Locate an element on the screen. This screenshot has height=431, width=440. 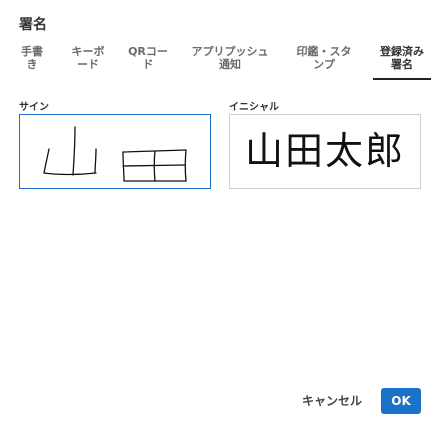
active-tab-underline is located at coordinates (402, 79).